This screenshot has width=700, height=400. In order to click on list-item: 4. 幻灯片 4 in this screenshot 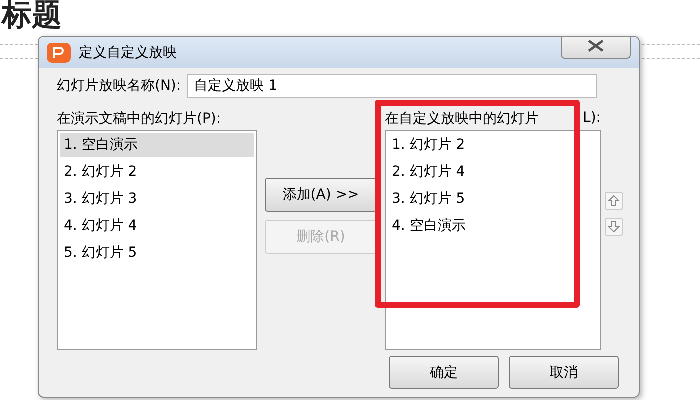, I will do `click(157, 226)`.